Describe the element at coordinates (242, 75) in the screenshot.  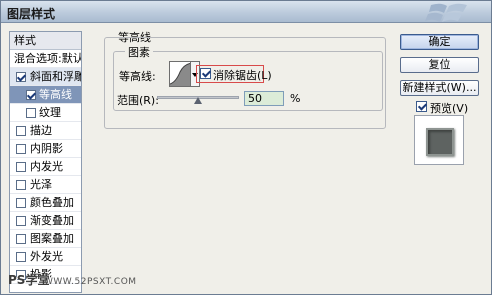
I see `anti-alias-label: 消除锯齿(L)` at that location.